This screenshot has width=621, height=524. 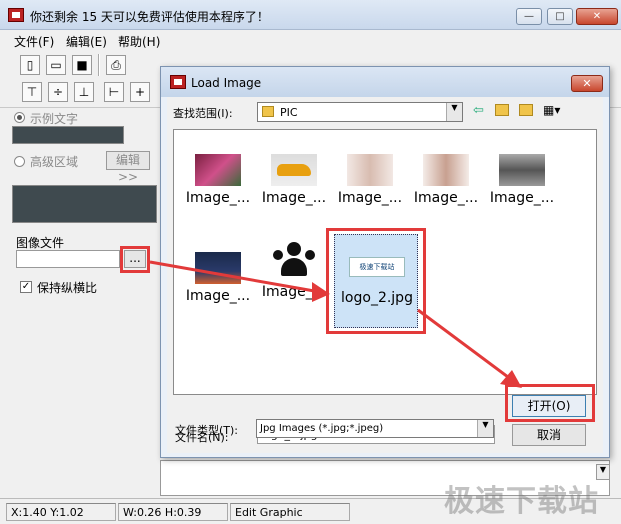 I want to click on watermark: 极速下载站, so click(x=521, y=501).